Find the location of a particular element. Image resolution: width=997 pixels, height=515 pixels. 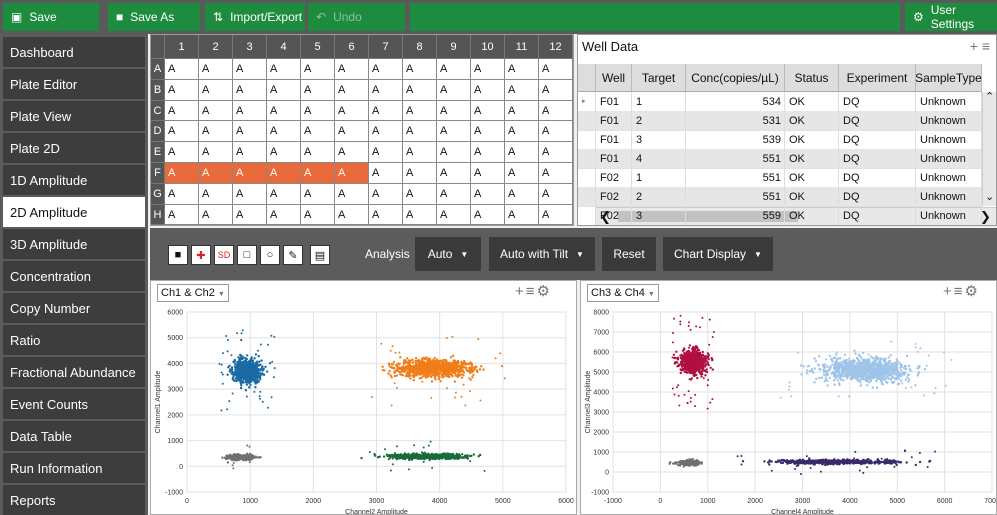

sidebar-item-3d-amplitude: 3D Amplitude is located at coordinates (74, 244).